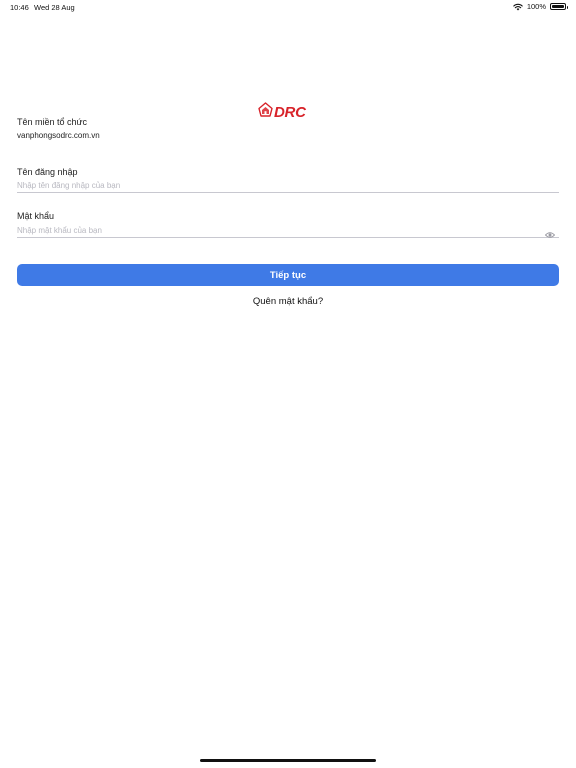 This screenshot has height=768, width=576. What do you see at coordinates (536, 6) in the screenshot?
I see `battery-percent: 100%` at bounding box center [536, 6].